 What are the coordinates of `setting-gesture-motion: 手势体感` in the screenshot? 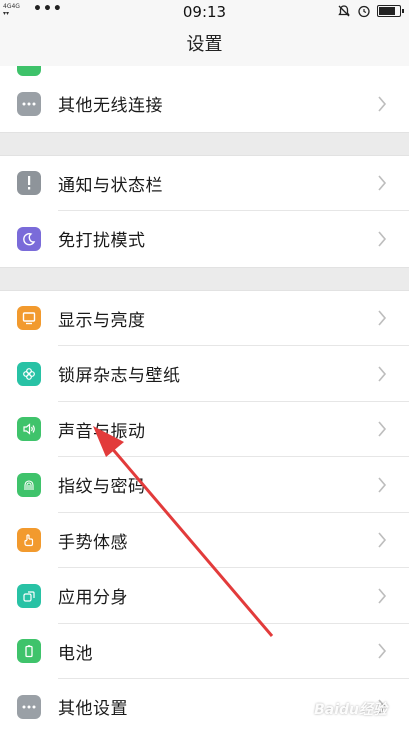 It's located at (204, 540).